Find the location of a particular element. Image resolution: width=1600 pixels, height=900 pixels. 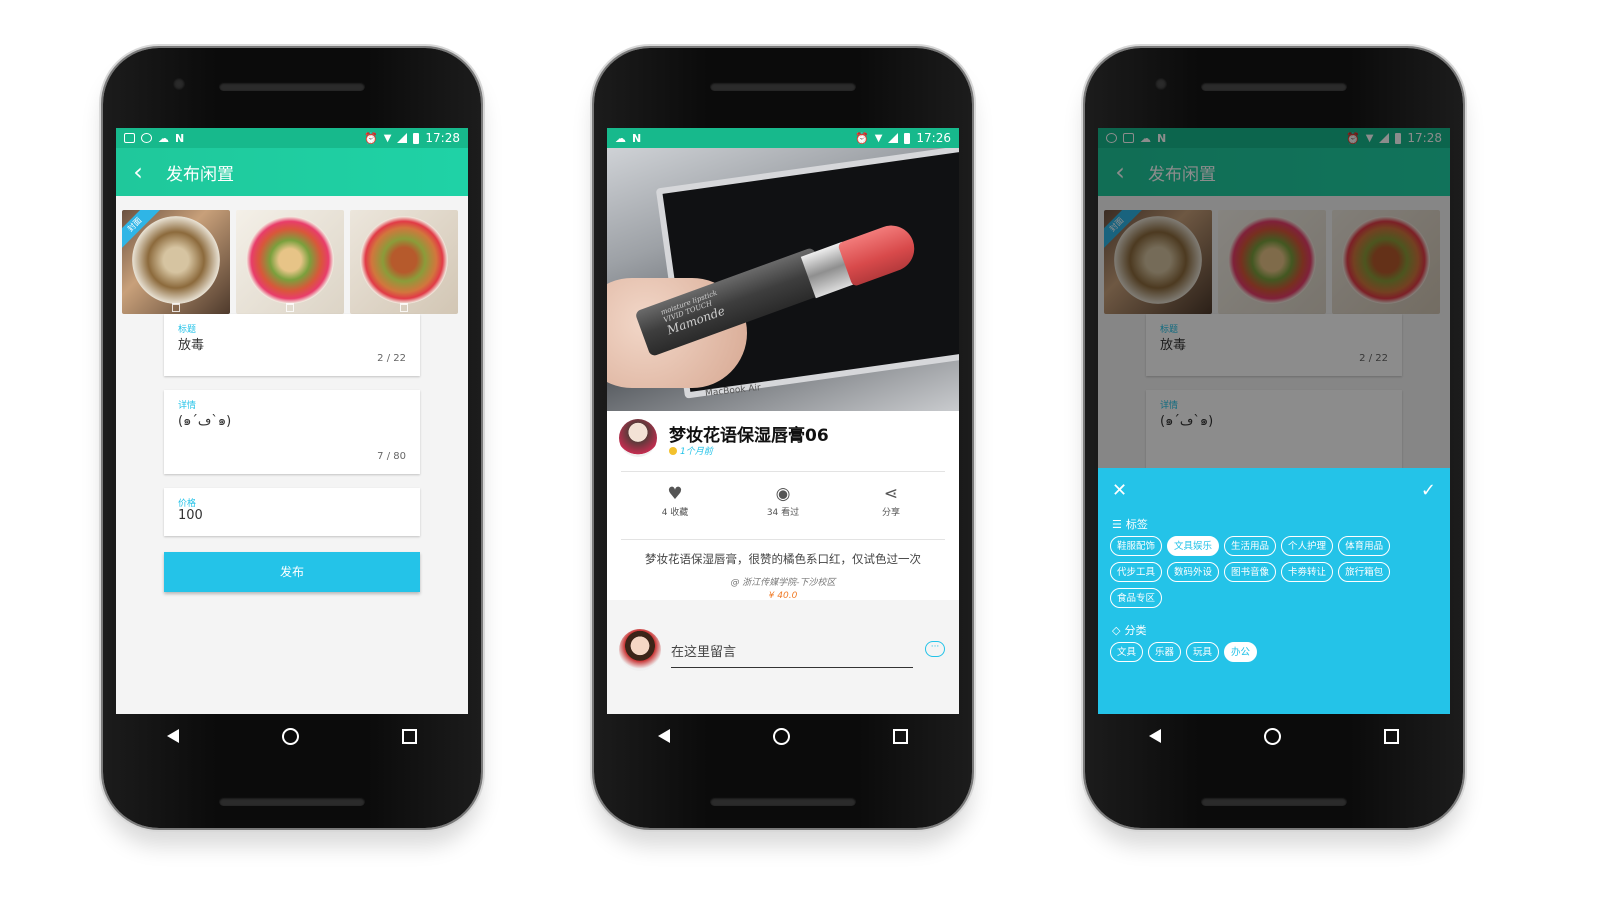

image-icon is located at coordinates (129, 138).